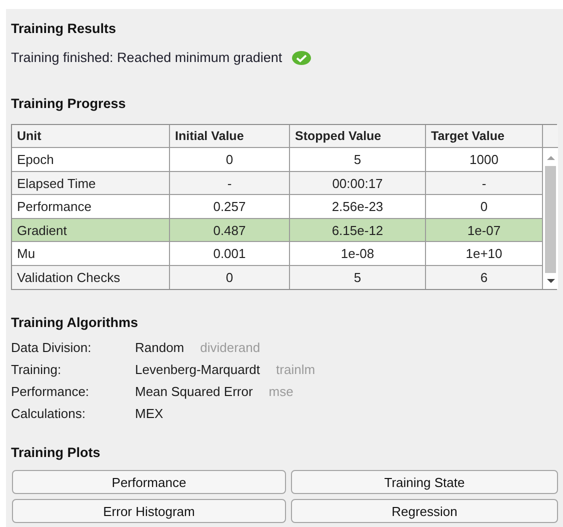 Image resolution: width=563 pixels, height=527 pixels. What do you see at coordinates (424, 511) in the screenshot?
I see `plot-button: Regression` at bounding box center [424, 511].